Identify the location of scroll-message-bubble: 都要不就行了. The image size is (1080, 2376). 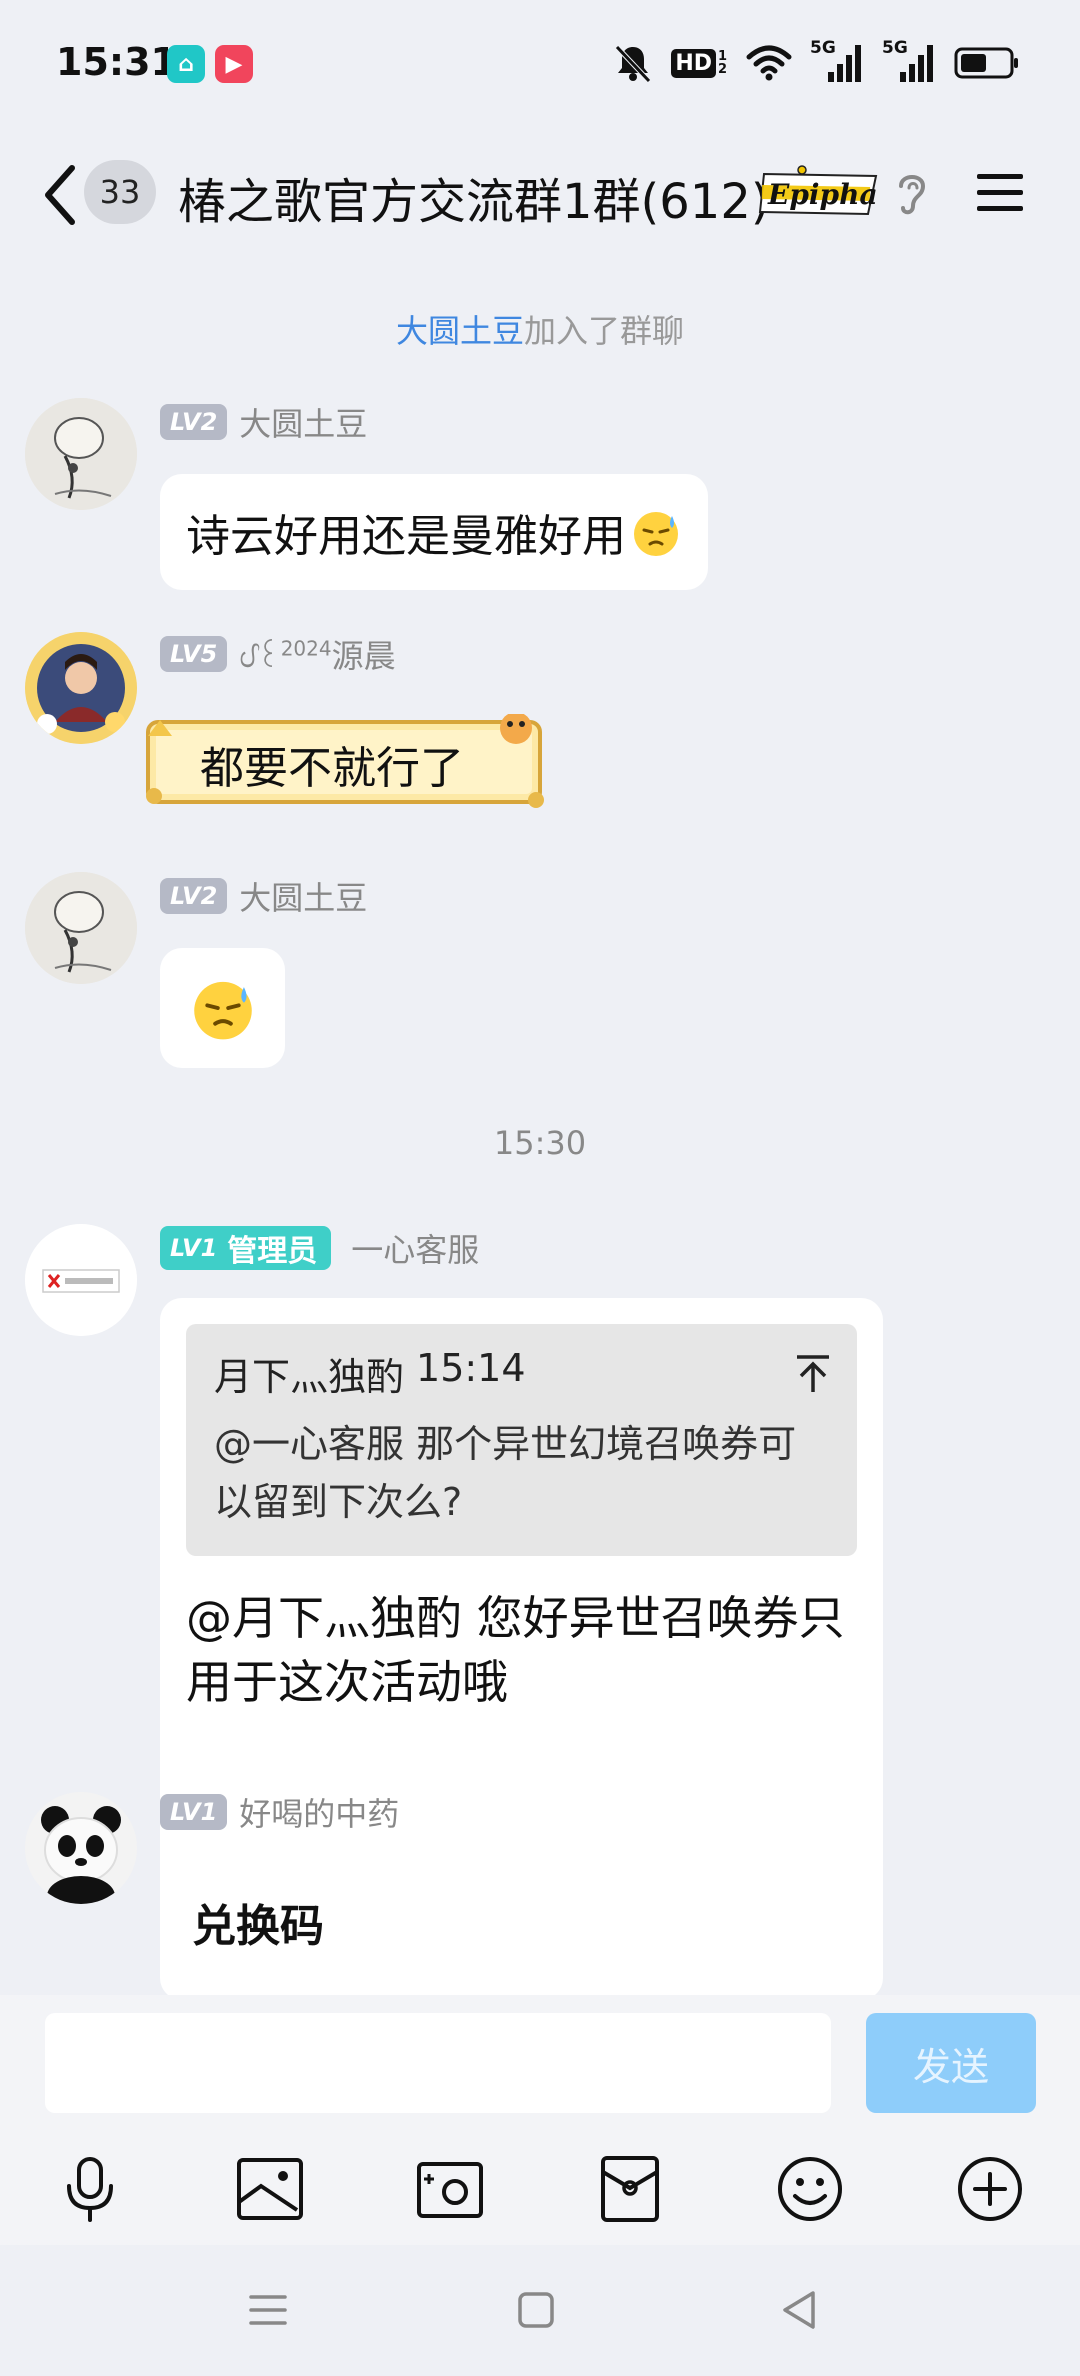
(344, 762).